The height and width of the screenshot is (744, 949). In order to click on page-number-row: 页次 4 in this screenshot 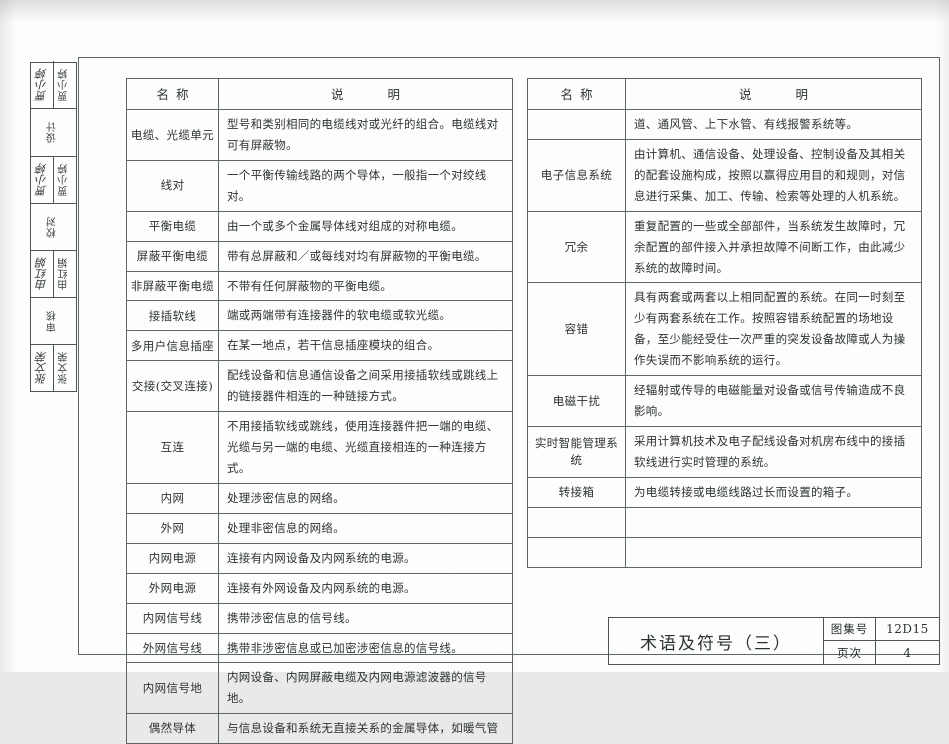, I will do `click(881, 652)`.